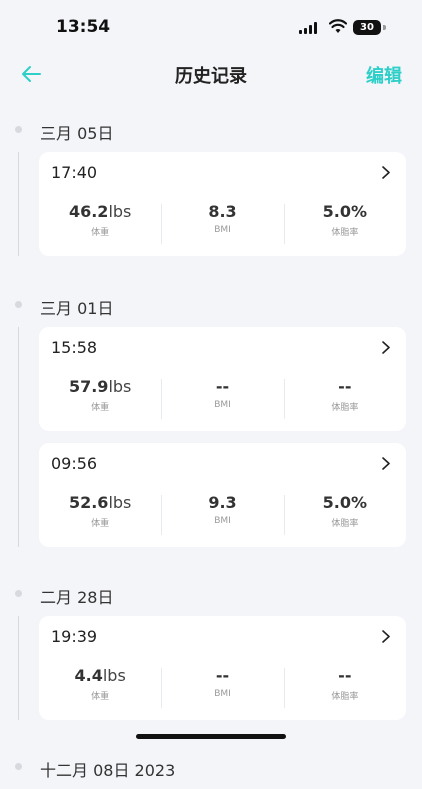 This screenshot has height=789, width=422. What do you see at coordinates (367, 27) in the screenshot?
I see `battery-icon: 30` at bounding box center [367, 27].